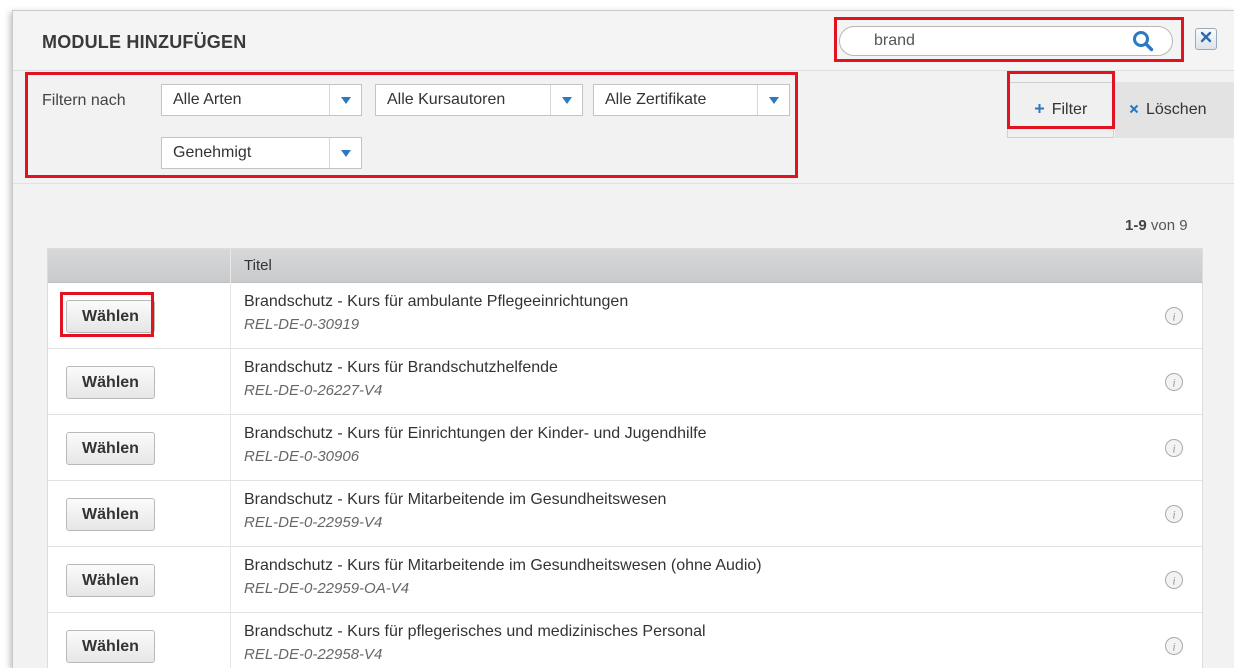  What do you see at coordinates (1136, 225) in the screenshot?
I see `pagination-range: 1-9` at bounding box center [1136, 225].